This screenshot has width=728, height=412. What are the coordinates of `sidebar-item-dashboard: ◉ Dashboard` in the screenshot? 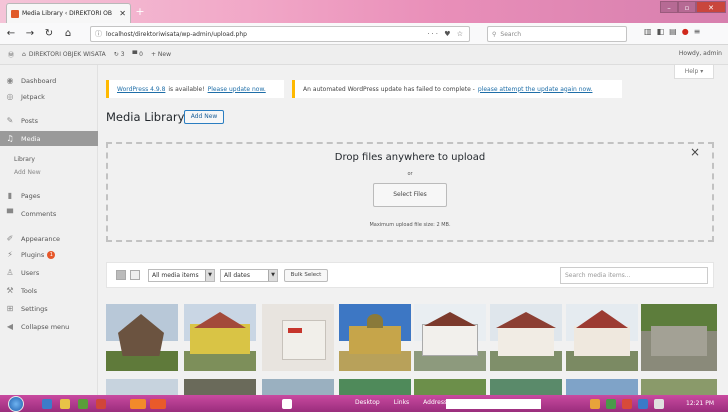 It's located at (49, 80).